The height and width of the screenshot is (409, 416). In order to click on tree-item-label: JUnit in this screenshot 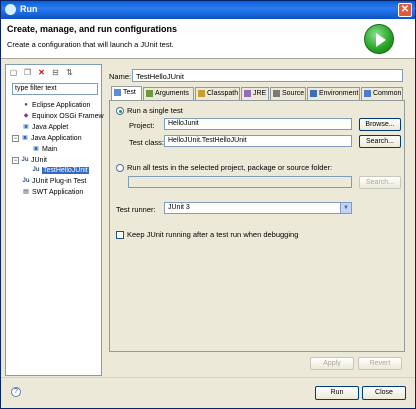, I will do `click(39, 160)`.